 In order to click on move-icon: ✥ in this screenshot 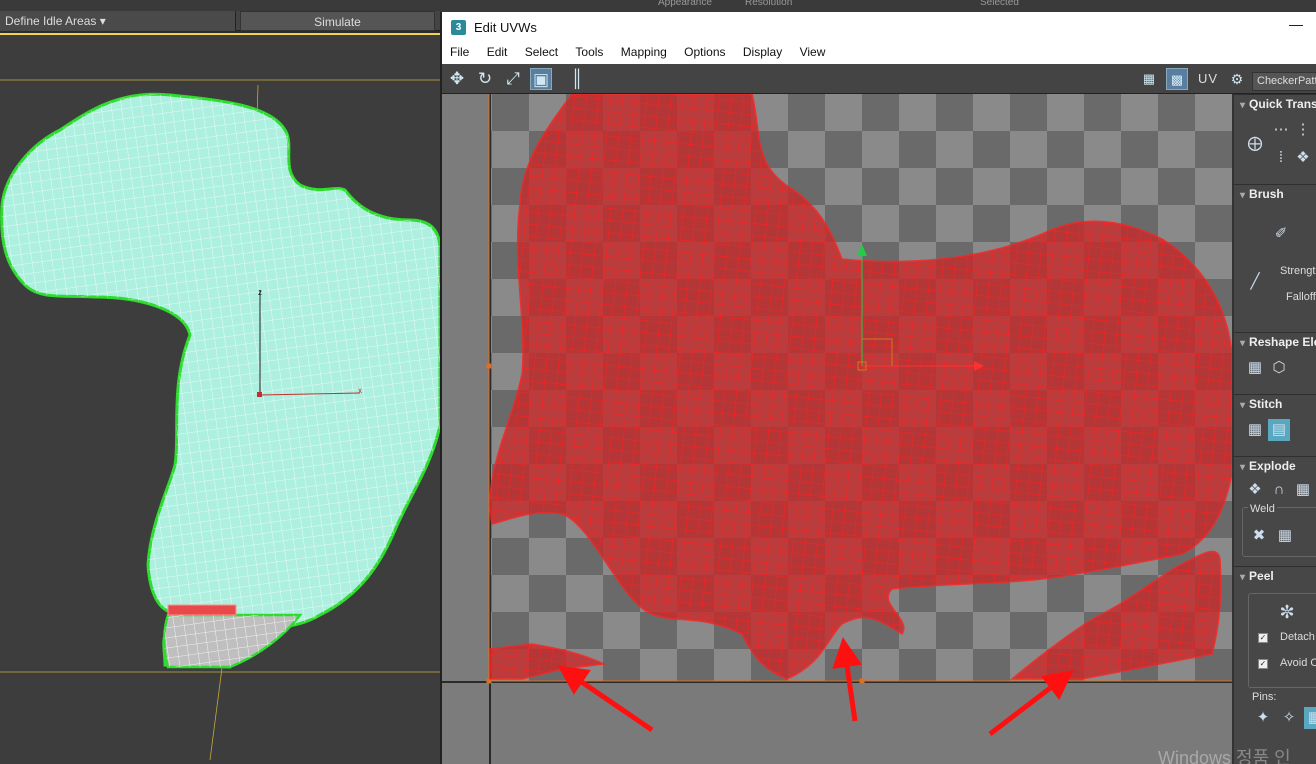, I will do `click(457, 79)`.